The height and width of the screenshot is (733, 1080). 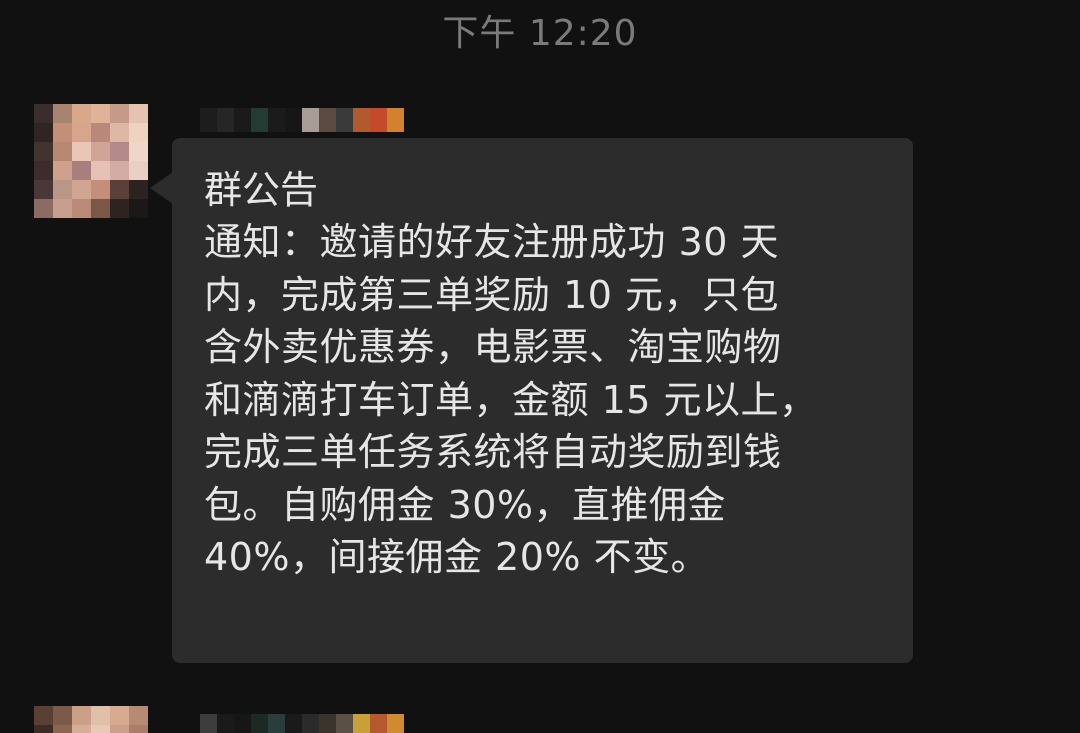 I want to click on announcement-title: 群公告, so click(x=261, y=190).